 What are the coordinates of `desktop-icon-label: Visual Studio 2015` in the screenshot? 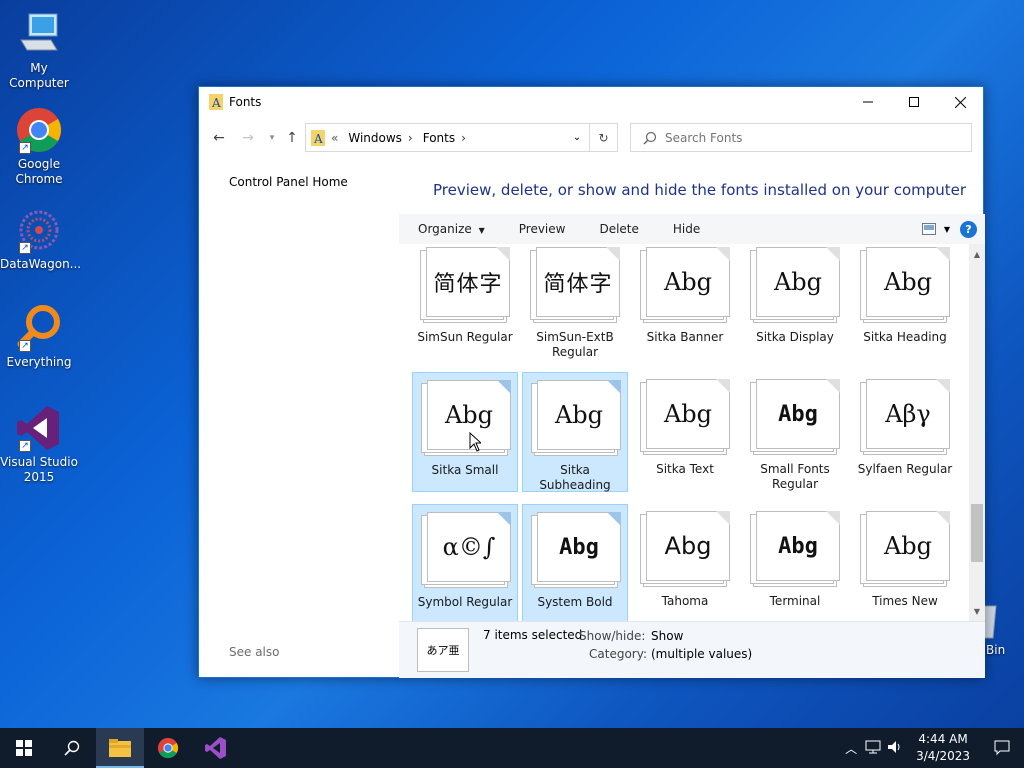 It's located at (39, 469).